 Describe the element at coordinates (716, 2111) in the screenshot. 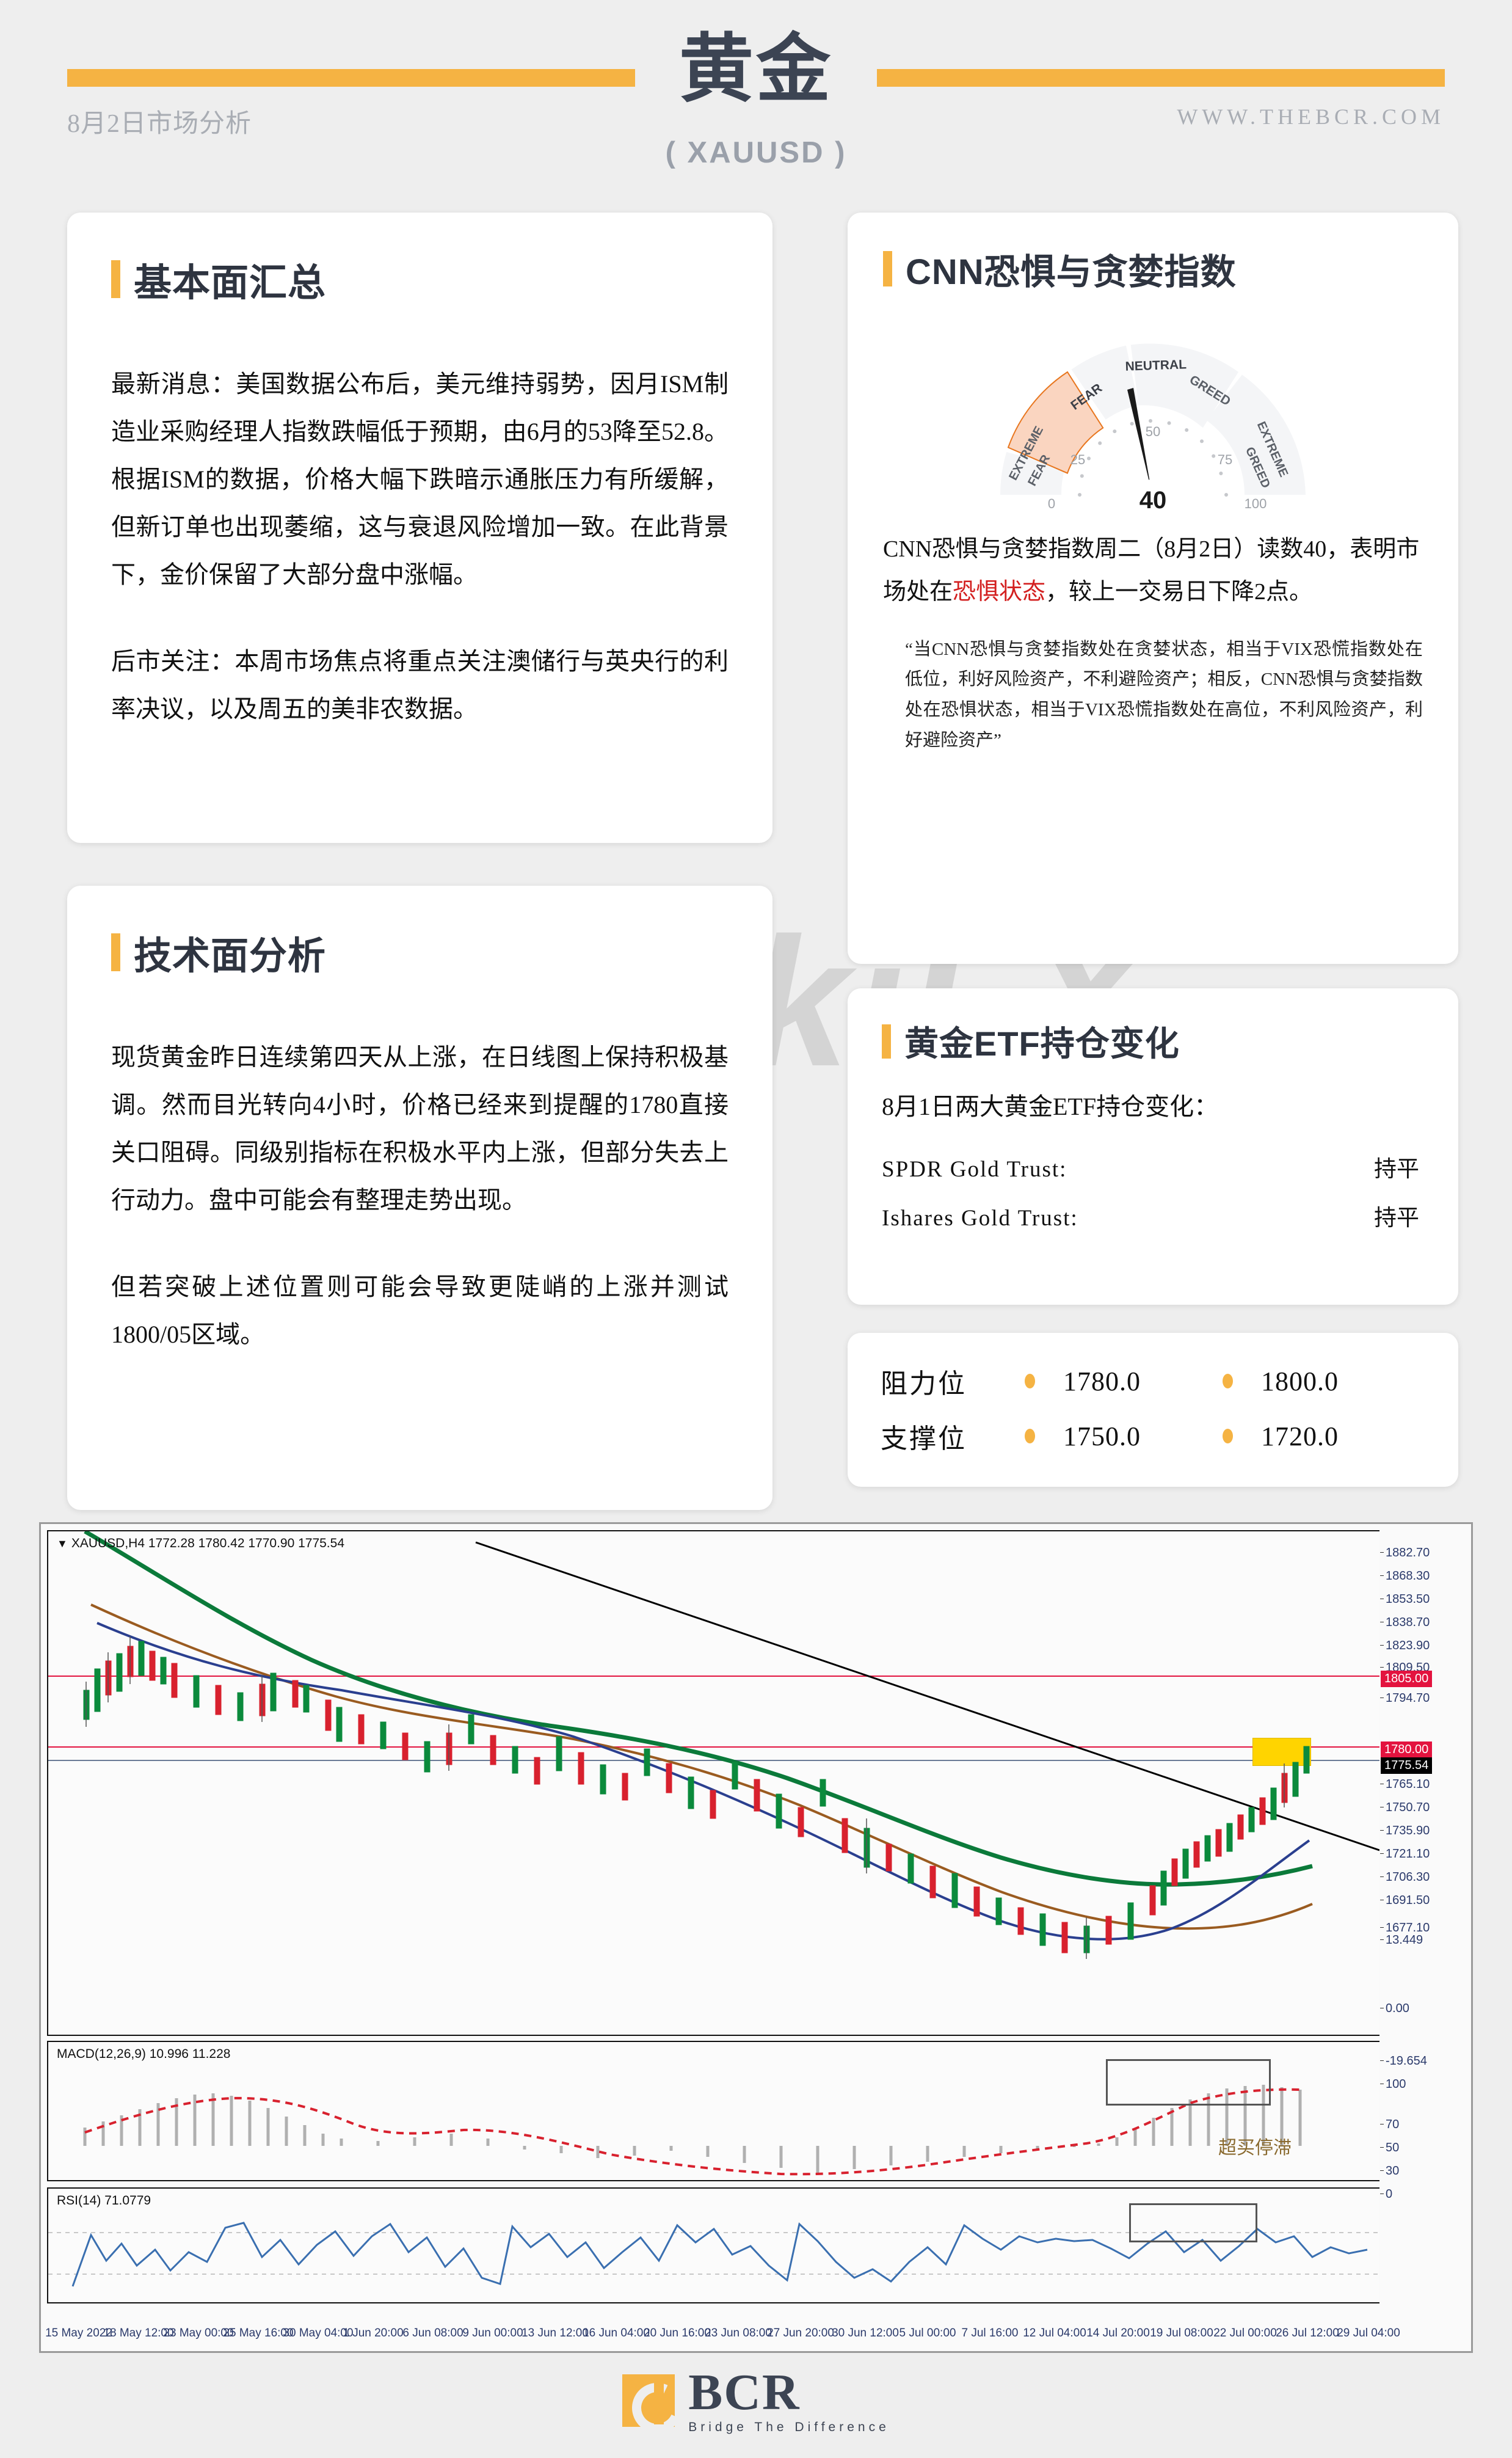

I see `macd-pane: MACD(12,26,9) 10.996 11.228 超买停滞` at that location.